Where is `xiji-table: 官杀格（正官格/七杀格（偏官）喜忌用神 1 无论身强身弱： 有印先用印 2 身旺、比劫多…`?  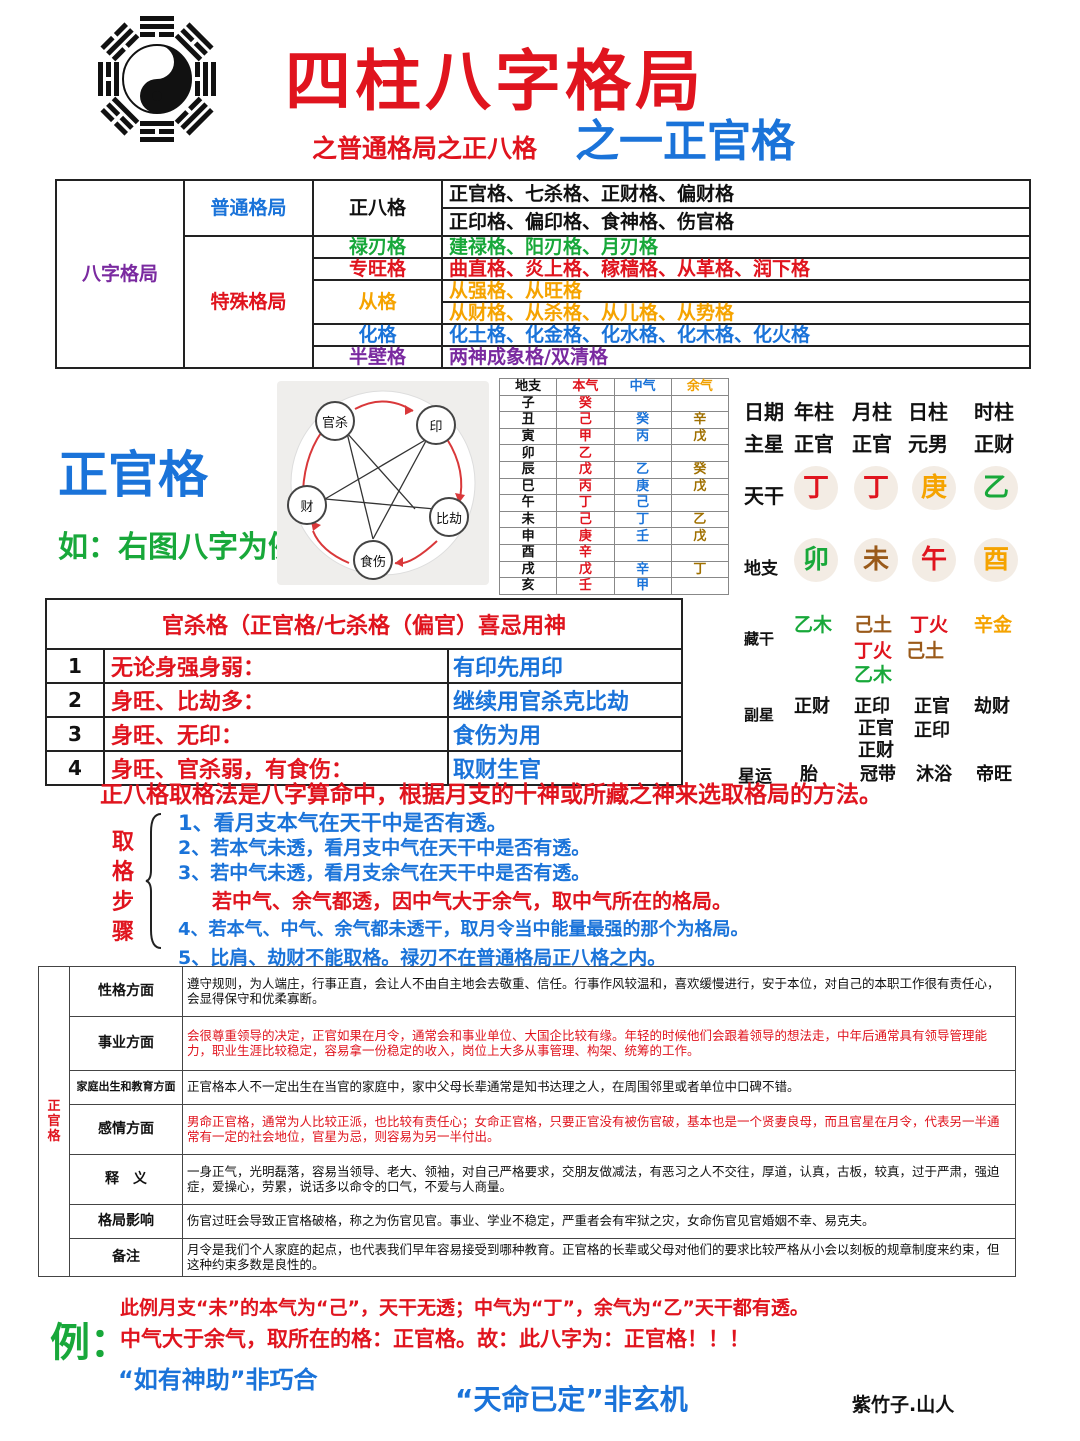 xiji-table: 官杀格（正官格/七杀格（偏官）喜忌用神 1 无论身强身弱： 有印先用印 2 身旺、比劫多… is located at coordinates (364, 692).